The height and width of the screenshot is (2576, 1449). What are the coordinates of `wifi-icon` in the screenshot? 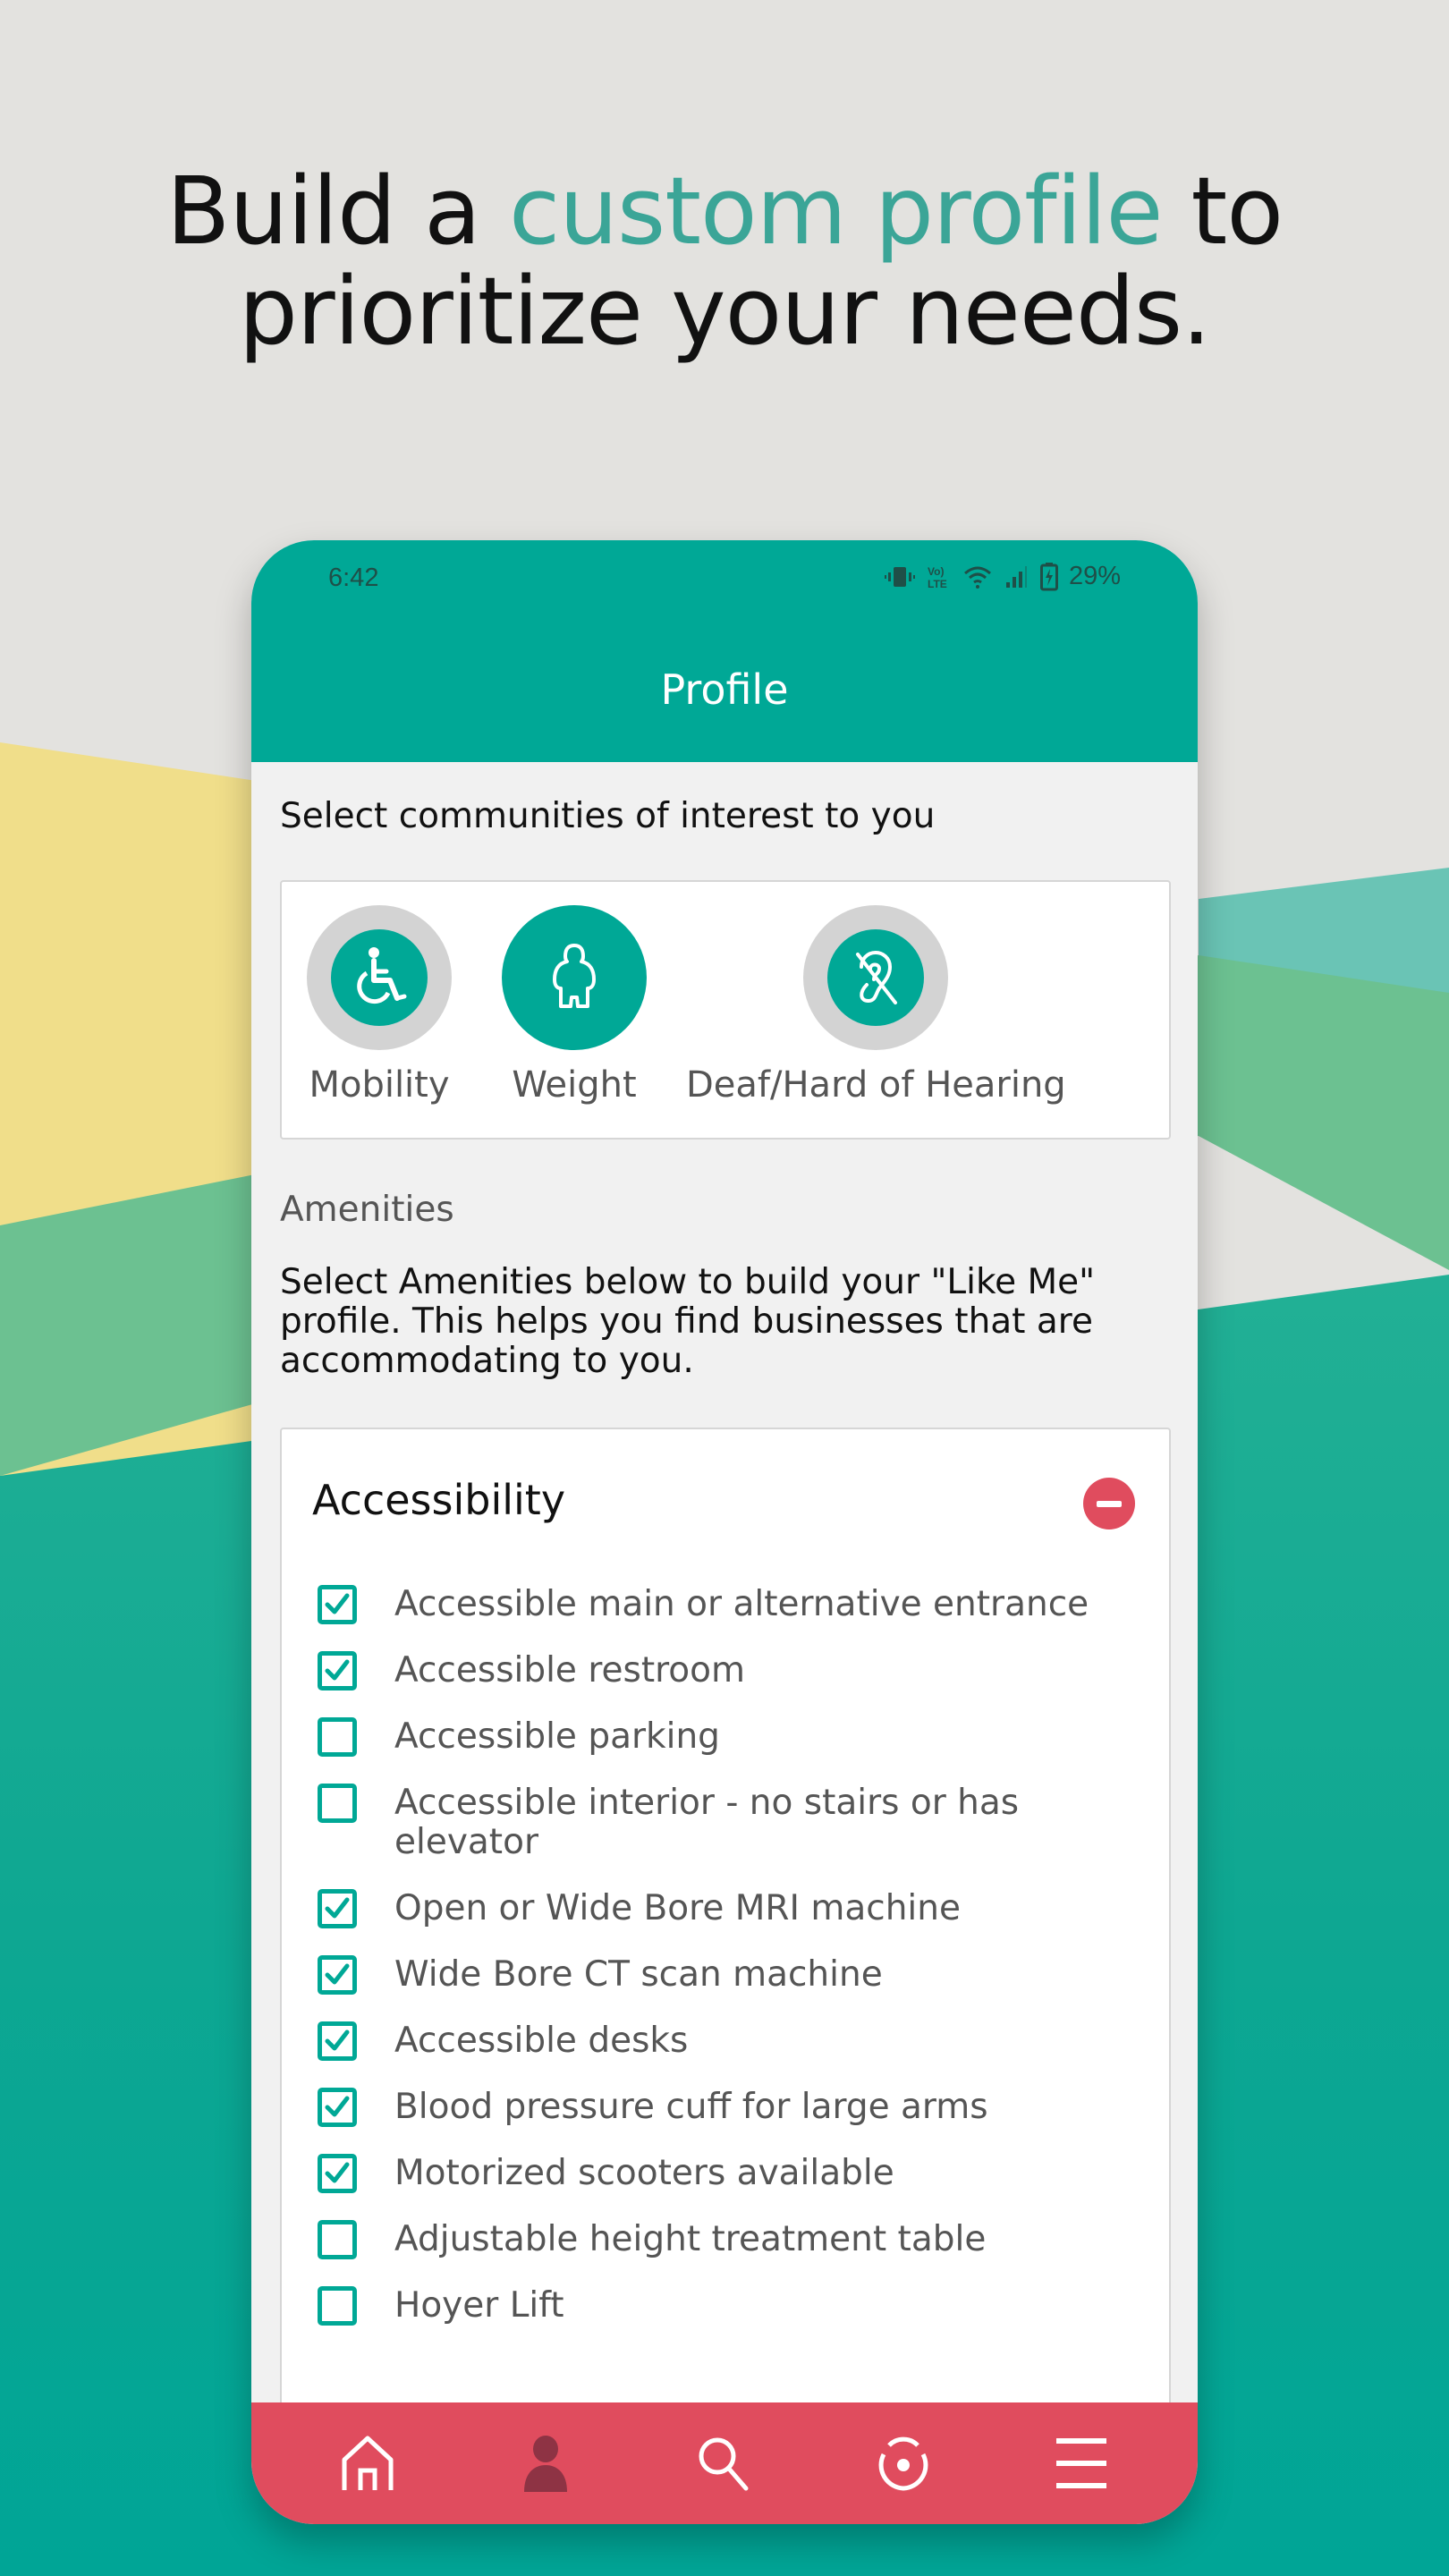 It's located at (977, 577).